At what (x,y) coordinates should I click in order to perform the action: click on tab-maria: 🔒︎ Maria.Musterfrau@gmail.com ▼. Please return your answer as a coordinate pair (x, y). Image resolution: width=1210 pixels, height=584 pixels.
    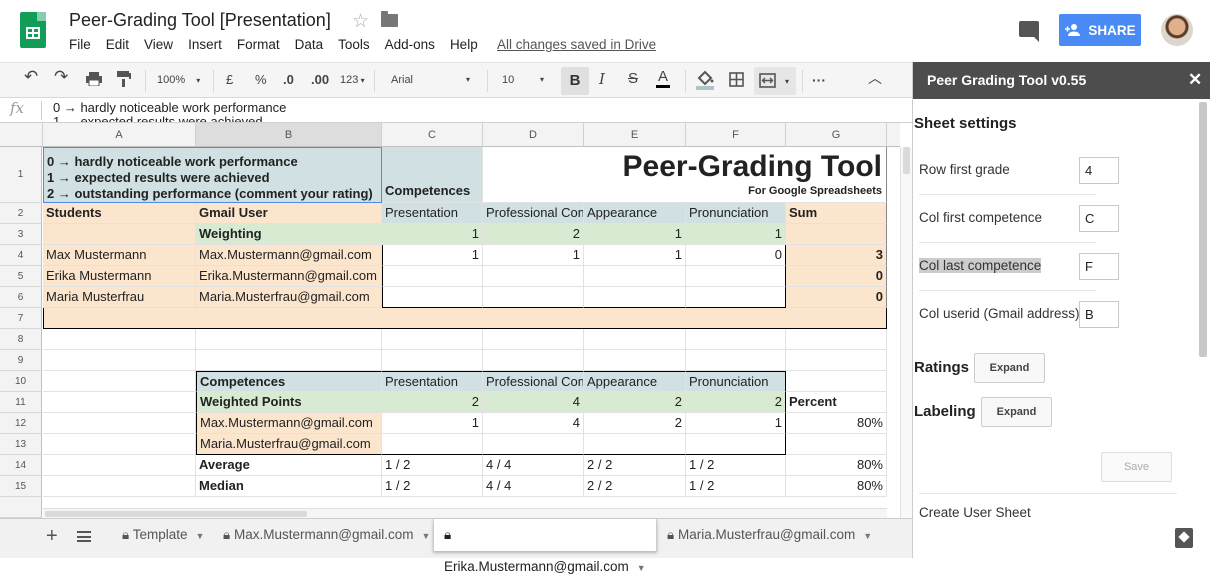
    Looking at the image, I should click on (766, 535).